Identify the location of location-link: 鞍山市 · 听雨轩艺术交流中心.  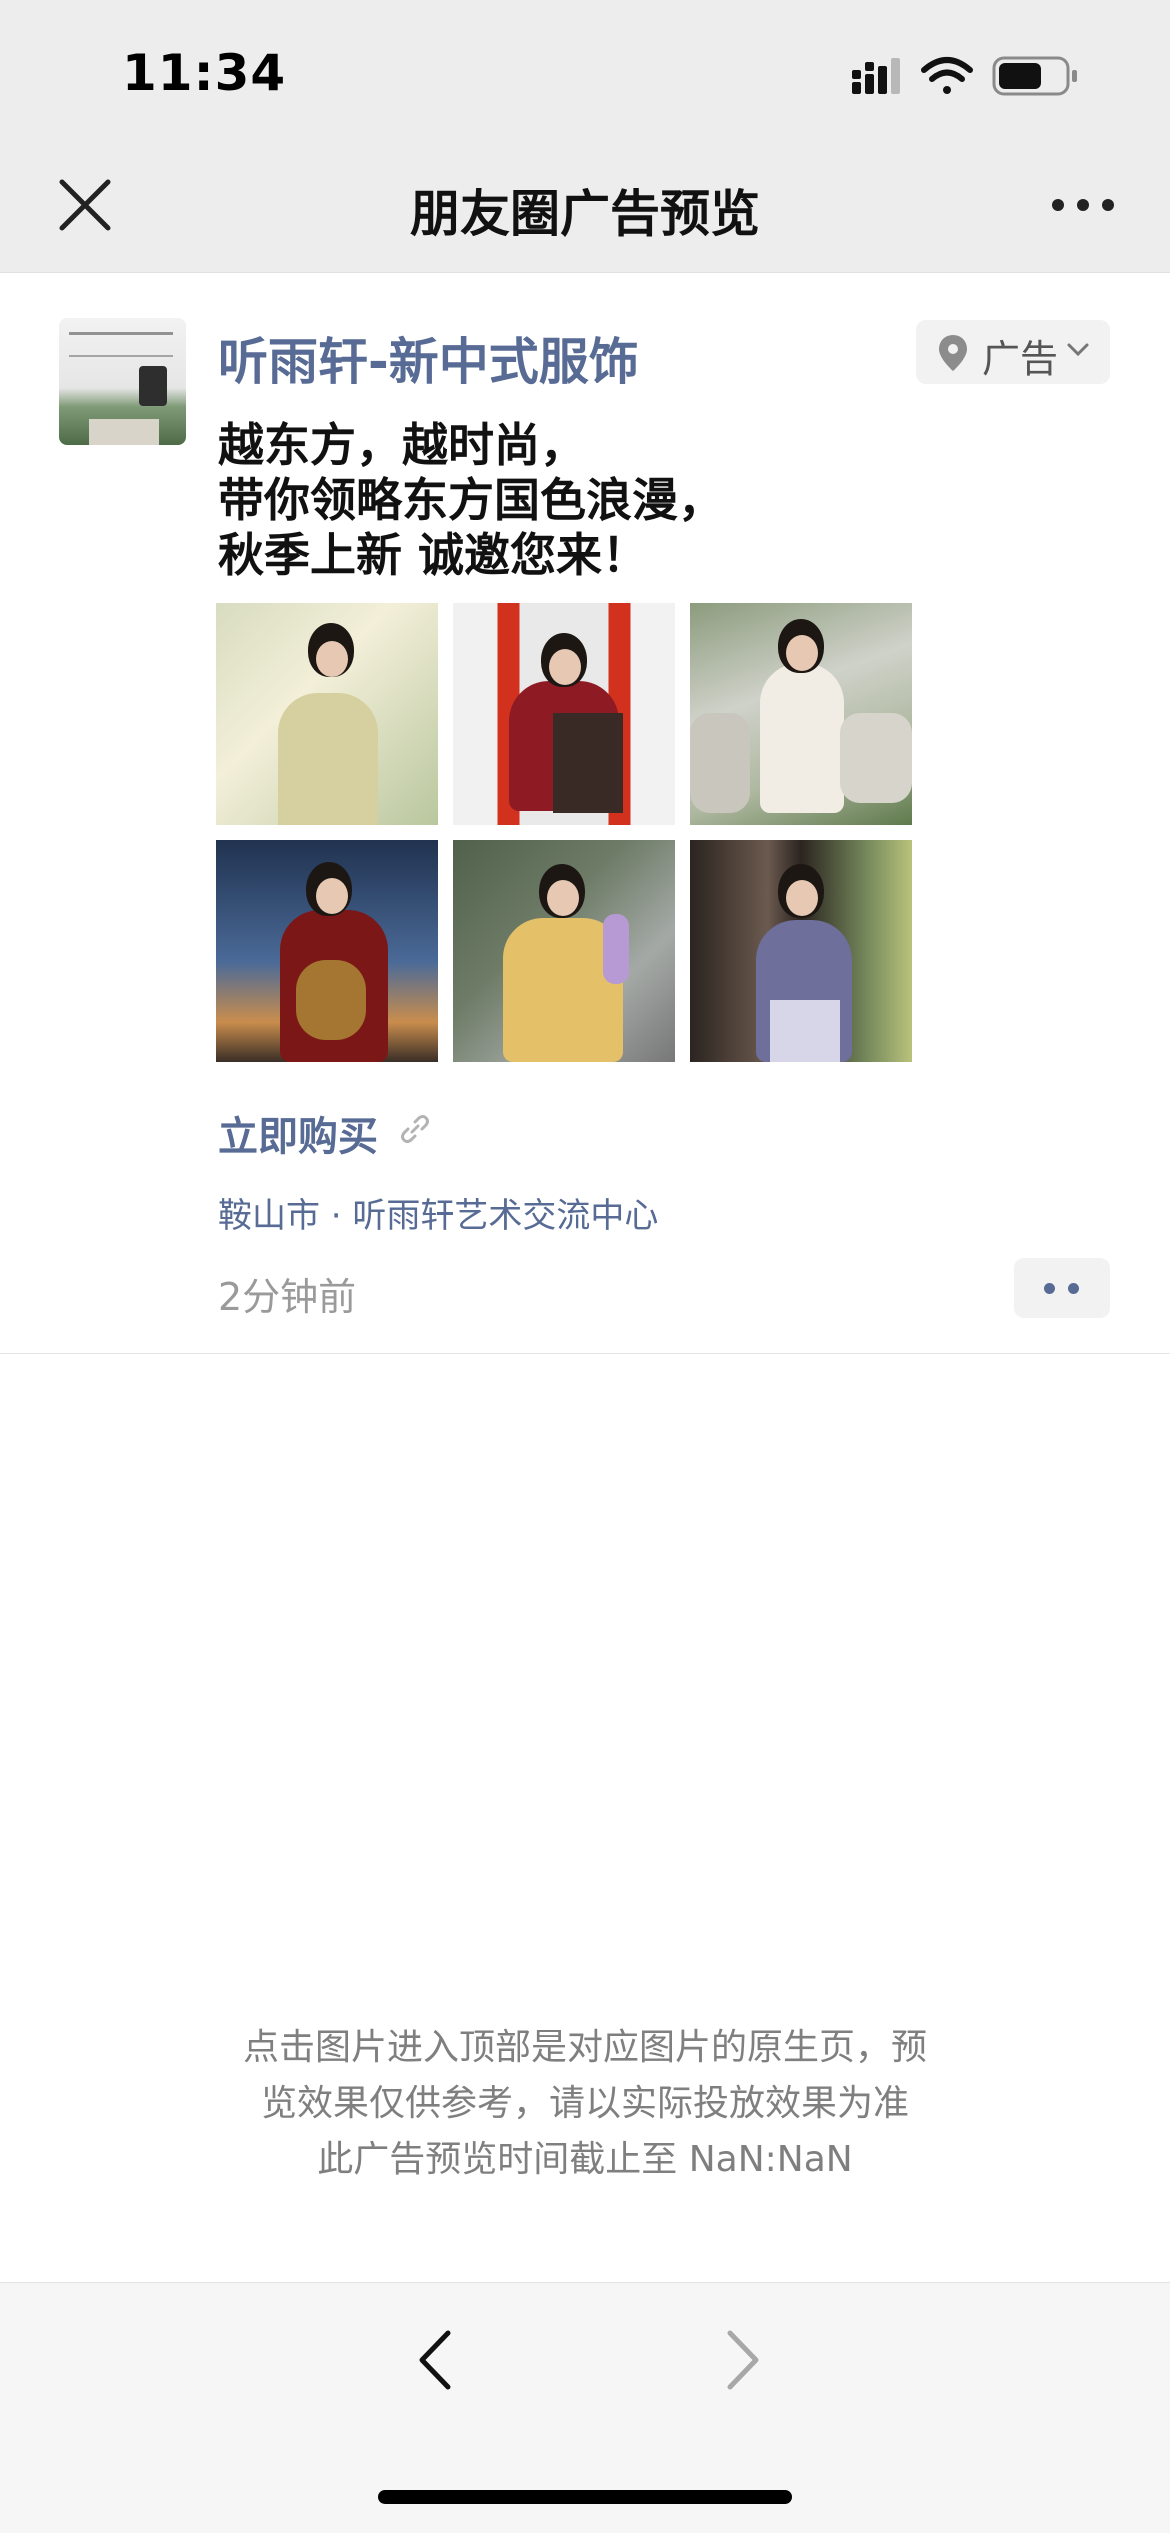
(438, 1212).